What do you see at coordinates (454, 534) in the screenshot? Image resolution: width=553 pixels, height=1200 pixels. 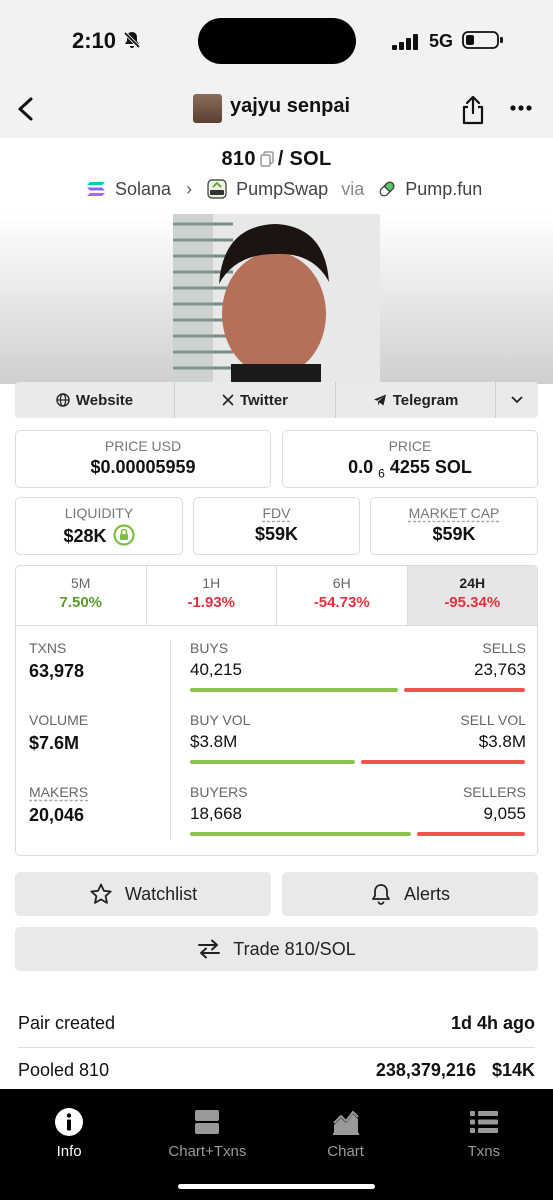 I see `market-cap-value: $59K` at bounding box center [454, 534].